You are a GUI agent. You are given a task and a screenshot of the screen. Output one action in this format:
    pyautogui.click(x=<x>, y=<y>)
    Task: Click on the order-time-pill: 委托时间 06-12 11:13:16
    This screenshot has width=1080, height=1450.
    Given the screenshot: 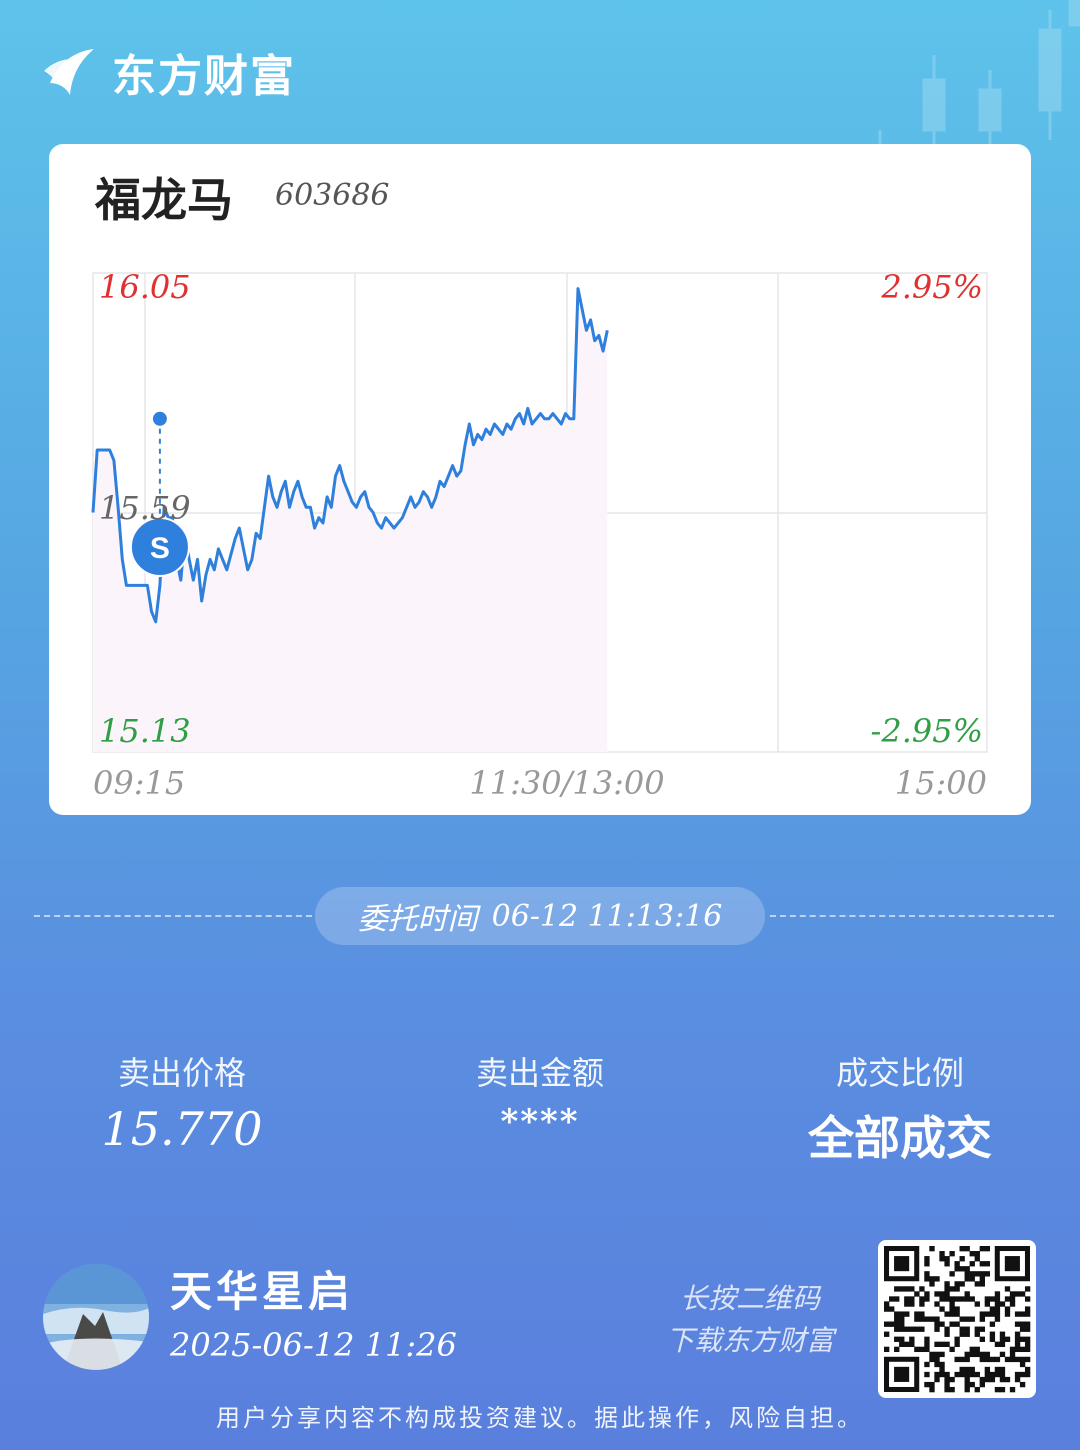 What is the action you would take?
    pyautogui.click(x=540, y=916)
    